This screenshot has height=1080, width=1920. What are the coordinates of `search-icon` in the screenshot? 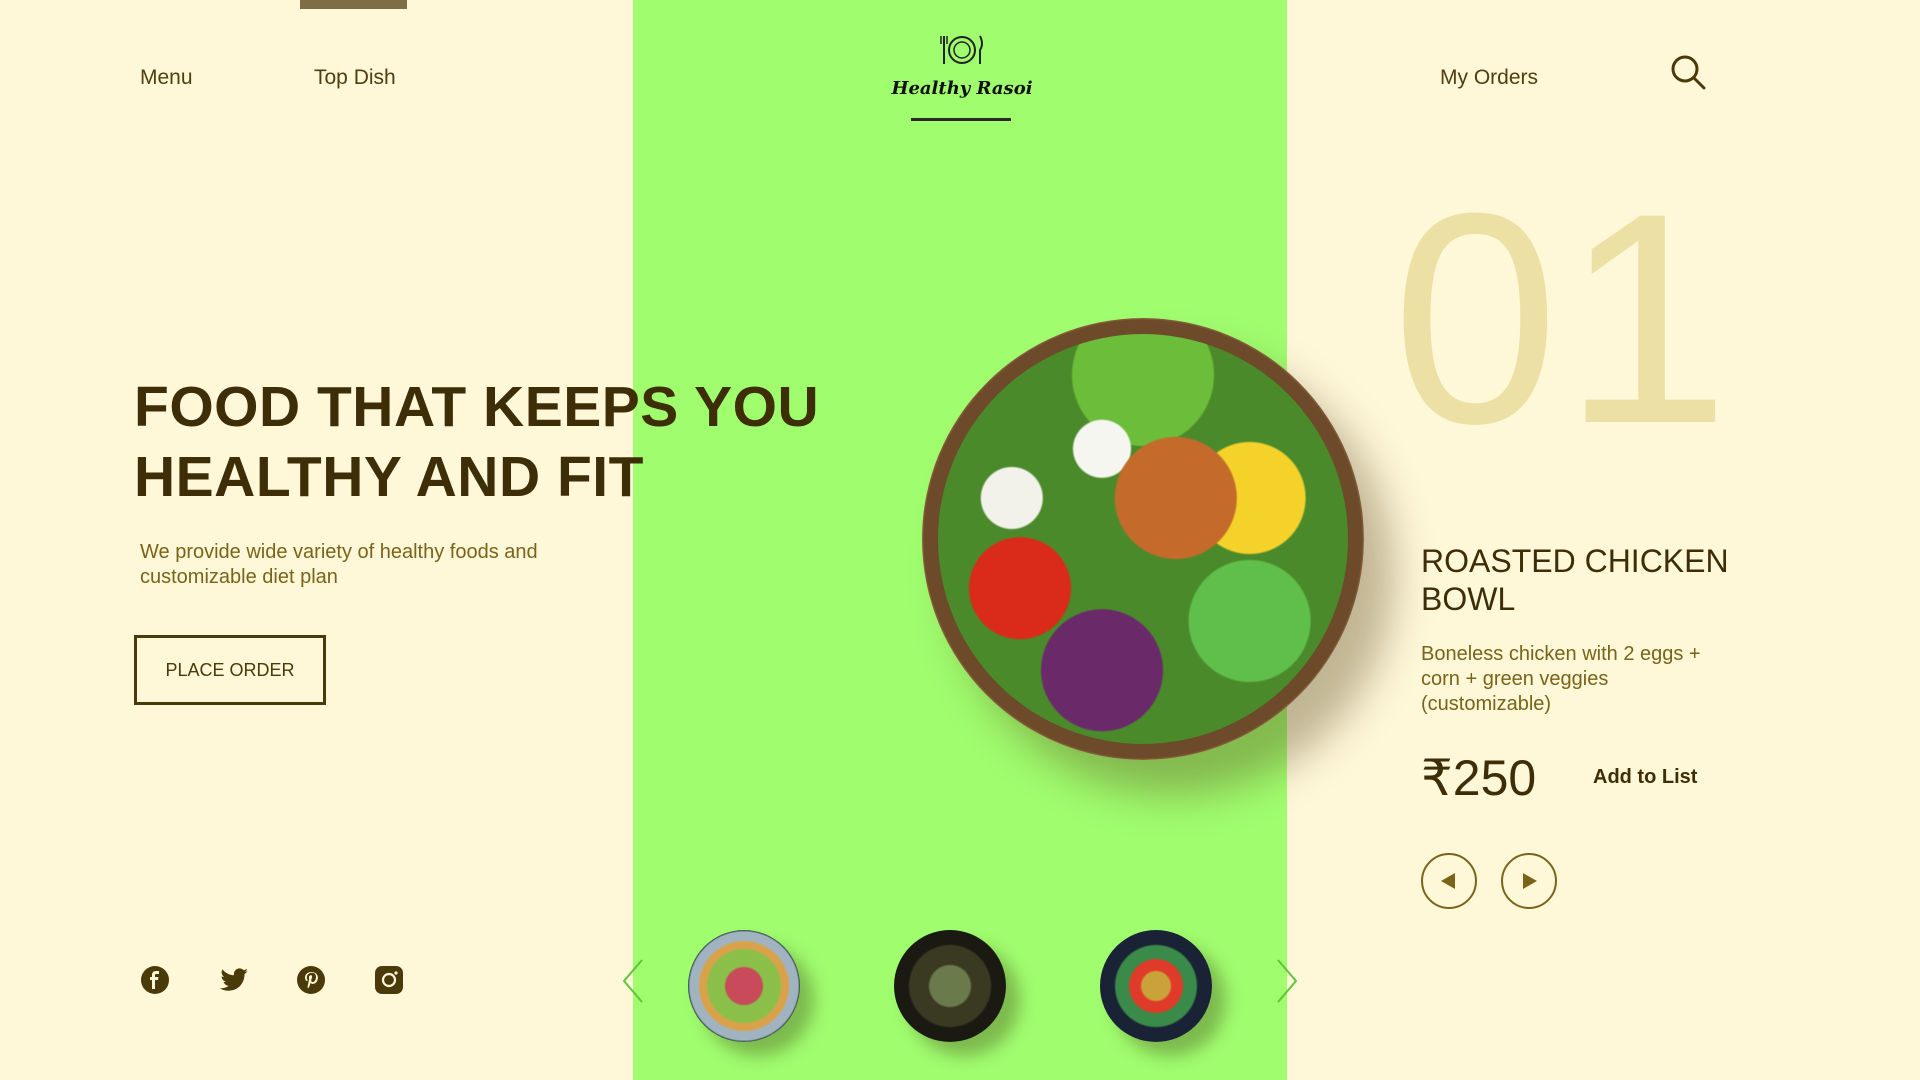 It's located at (1688, 72).